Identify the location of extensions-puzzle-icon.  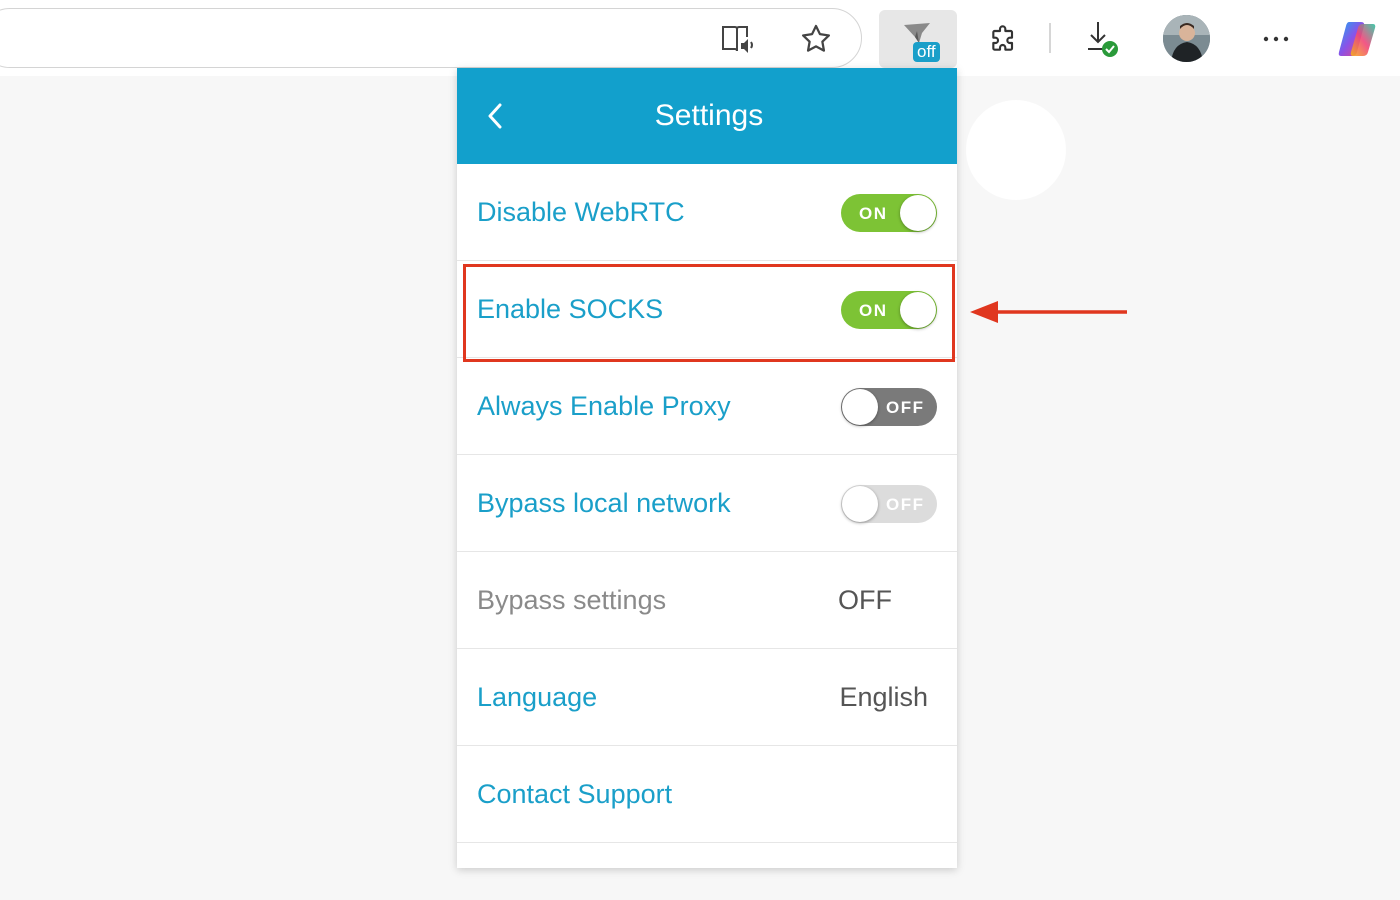
(1004, 39).